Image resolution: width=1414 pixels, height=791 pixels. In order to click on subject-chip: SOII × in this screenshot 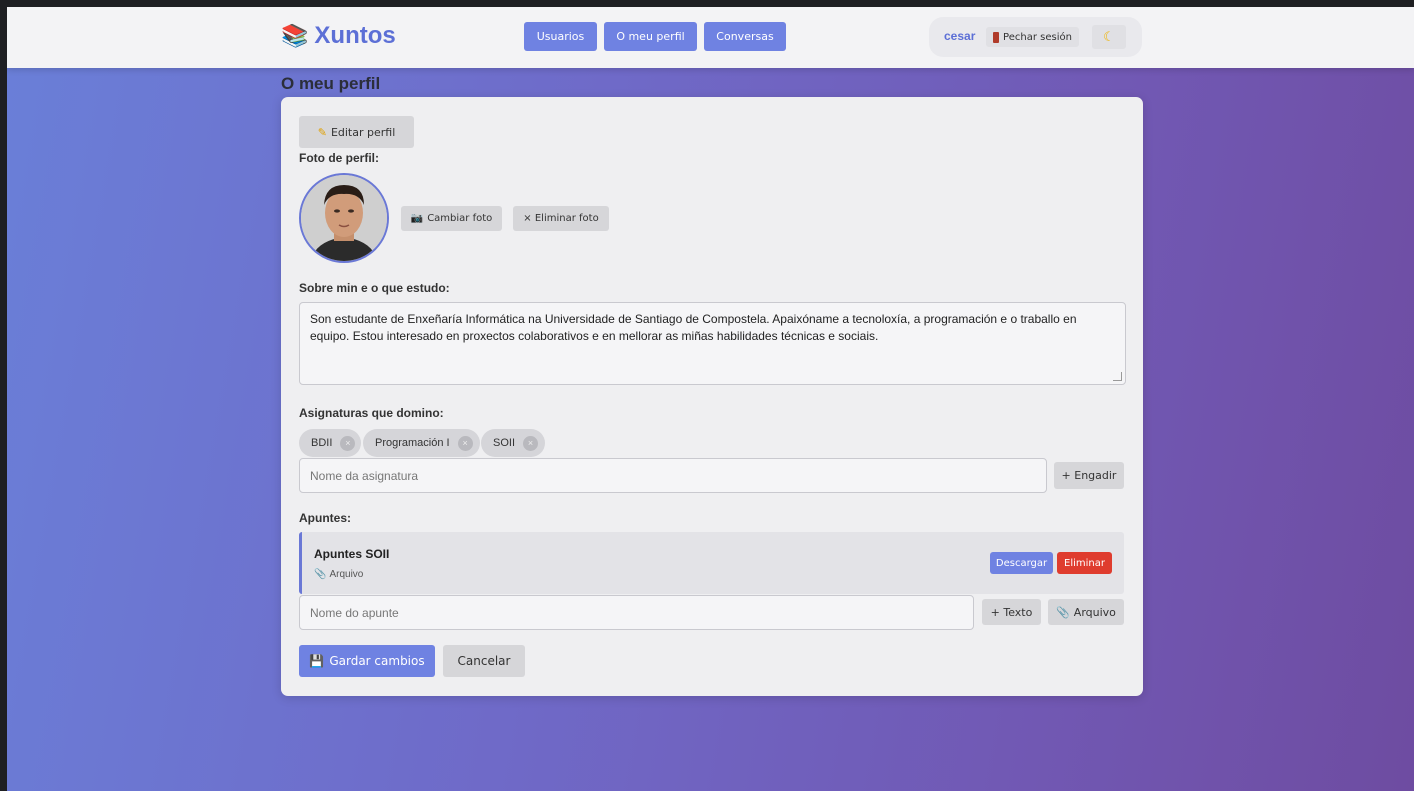, I will do `click(513, 443)`.